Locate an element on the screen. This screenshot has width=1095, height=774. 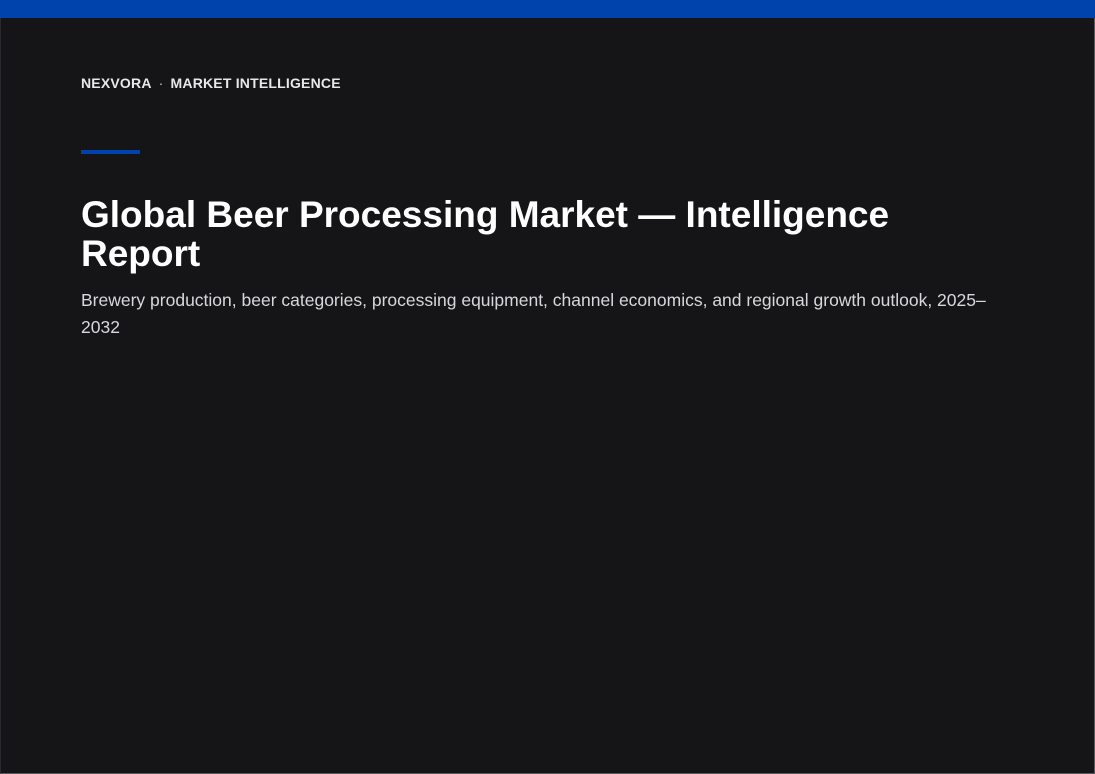
top-accent-bar is located at coordinates (547, 9).